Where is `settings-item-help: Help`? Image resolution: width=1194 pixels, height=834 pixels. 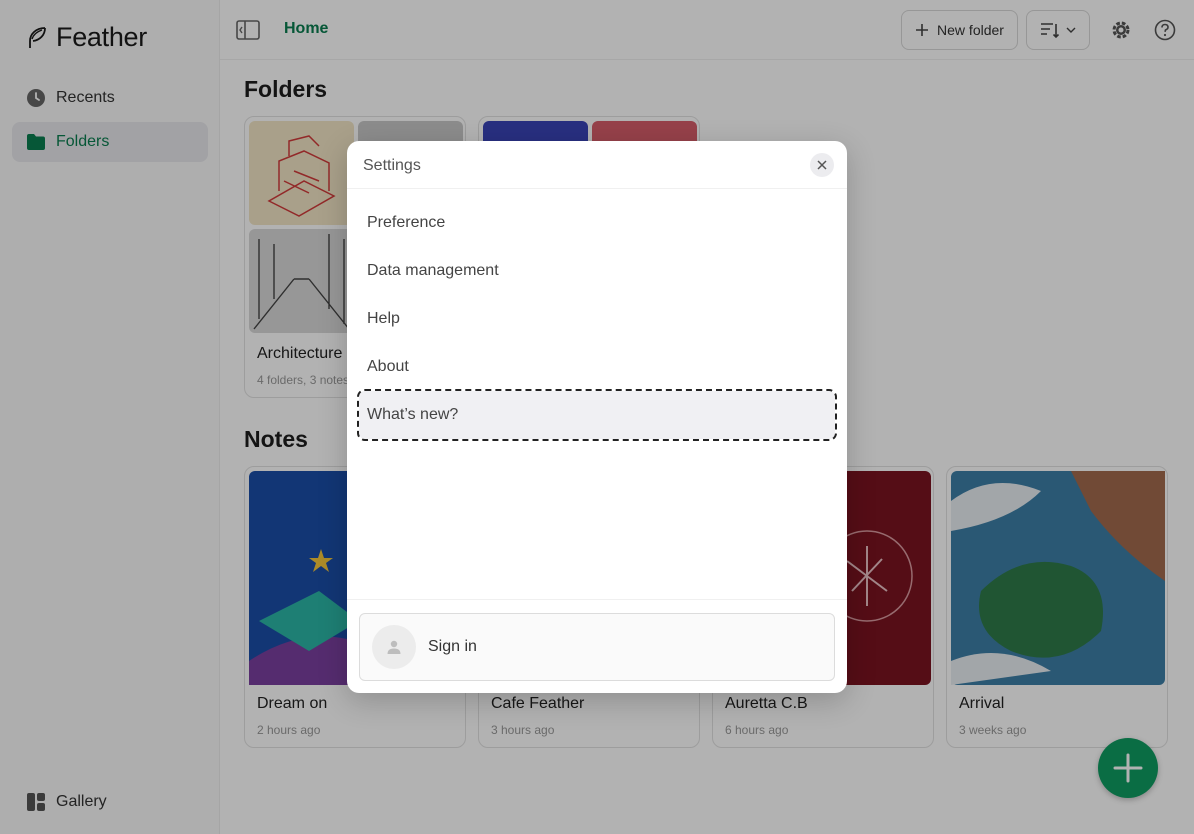 settings-item-help: Help is located at coordinates (597, 319).